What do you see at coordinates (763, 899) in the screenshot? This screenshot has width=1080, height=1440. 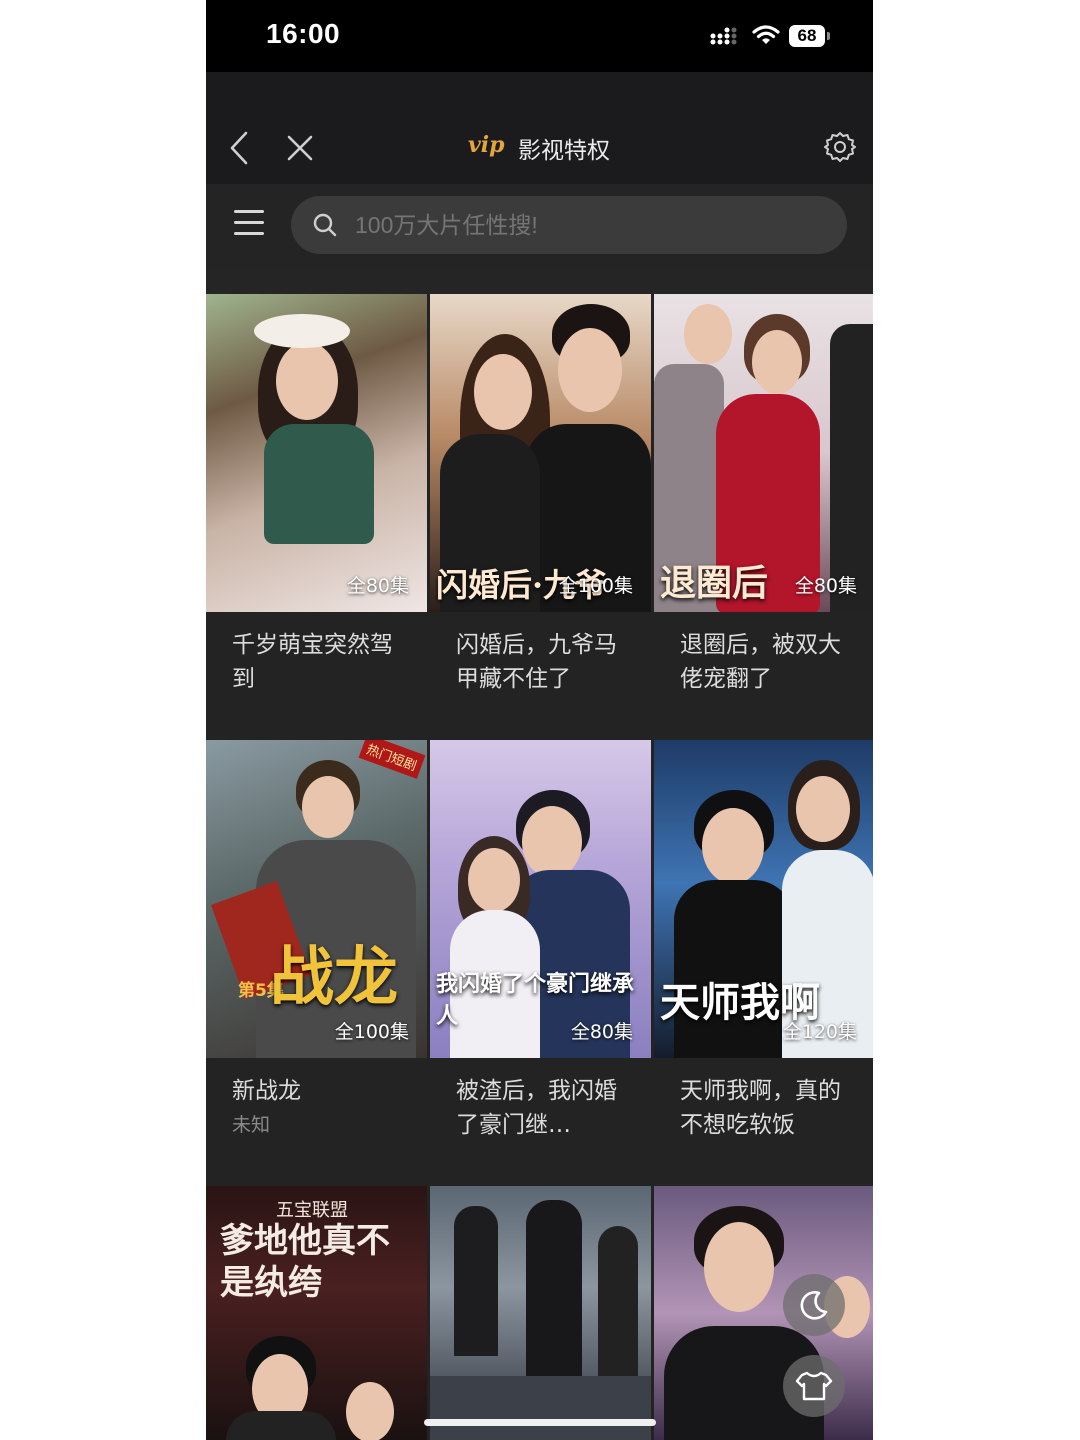 I see `poster-image: 天师我啊 全120集` at bounding box center [763, 899].